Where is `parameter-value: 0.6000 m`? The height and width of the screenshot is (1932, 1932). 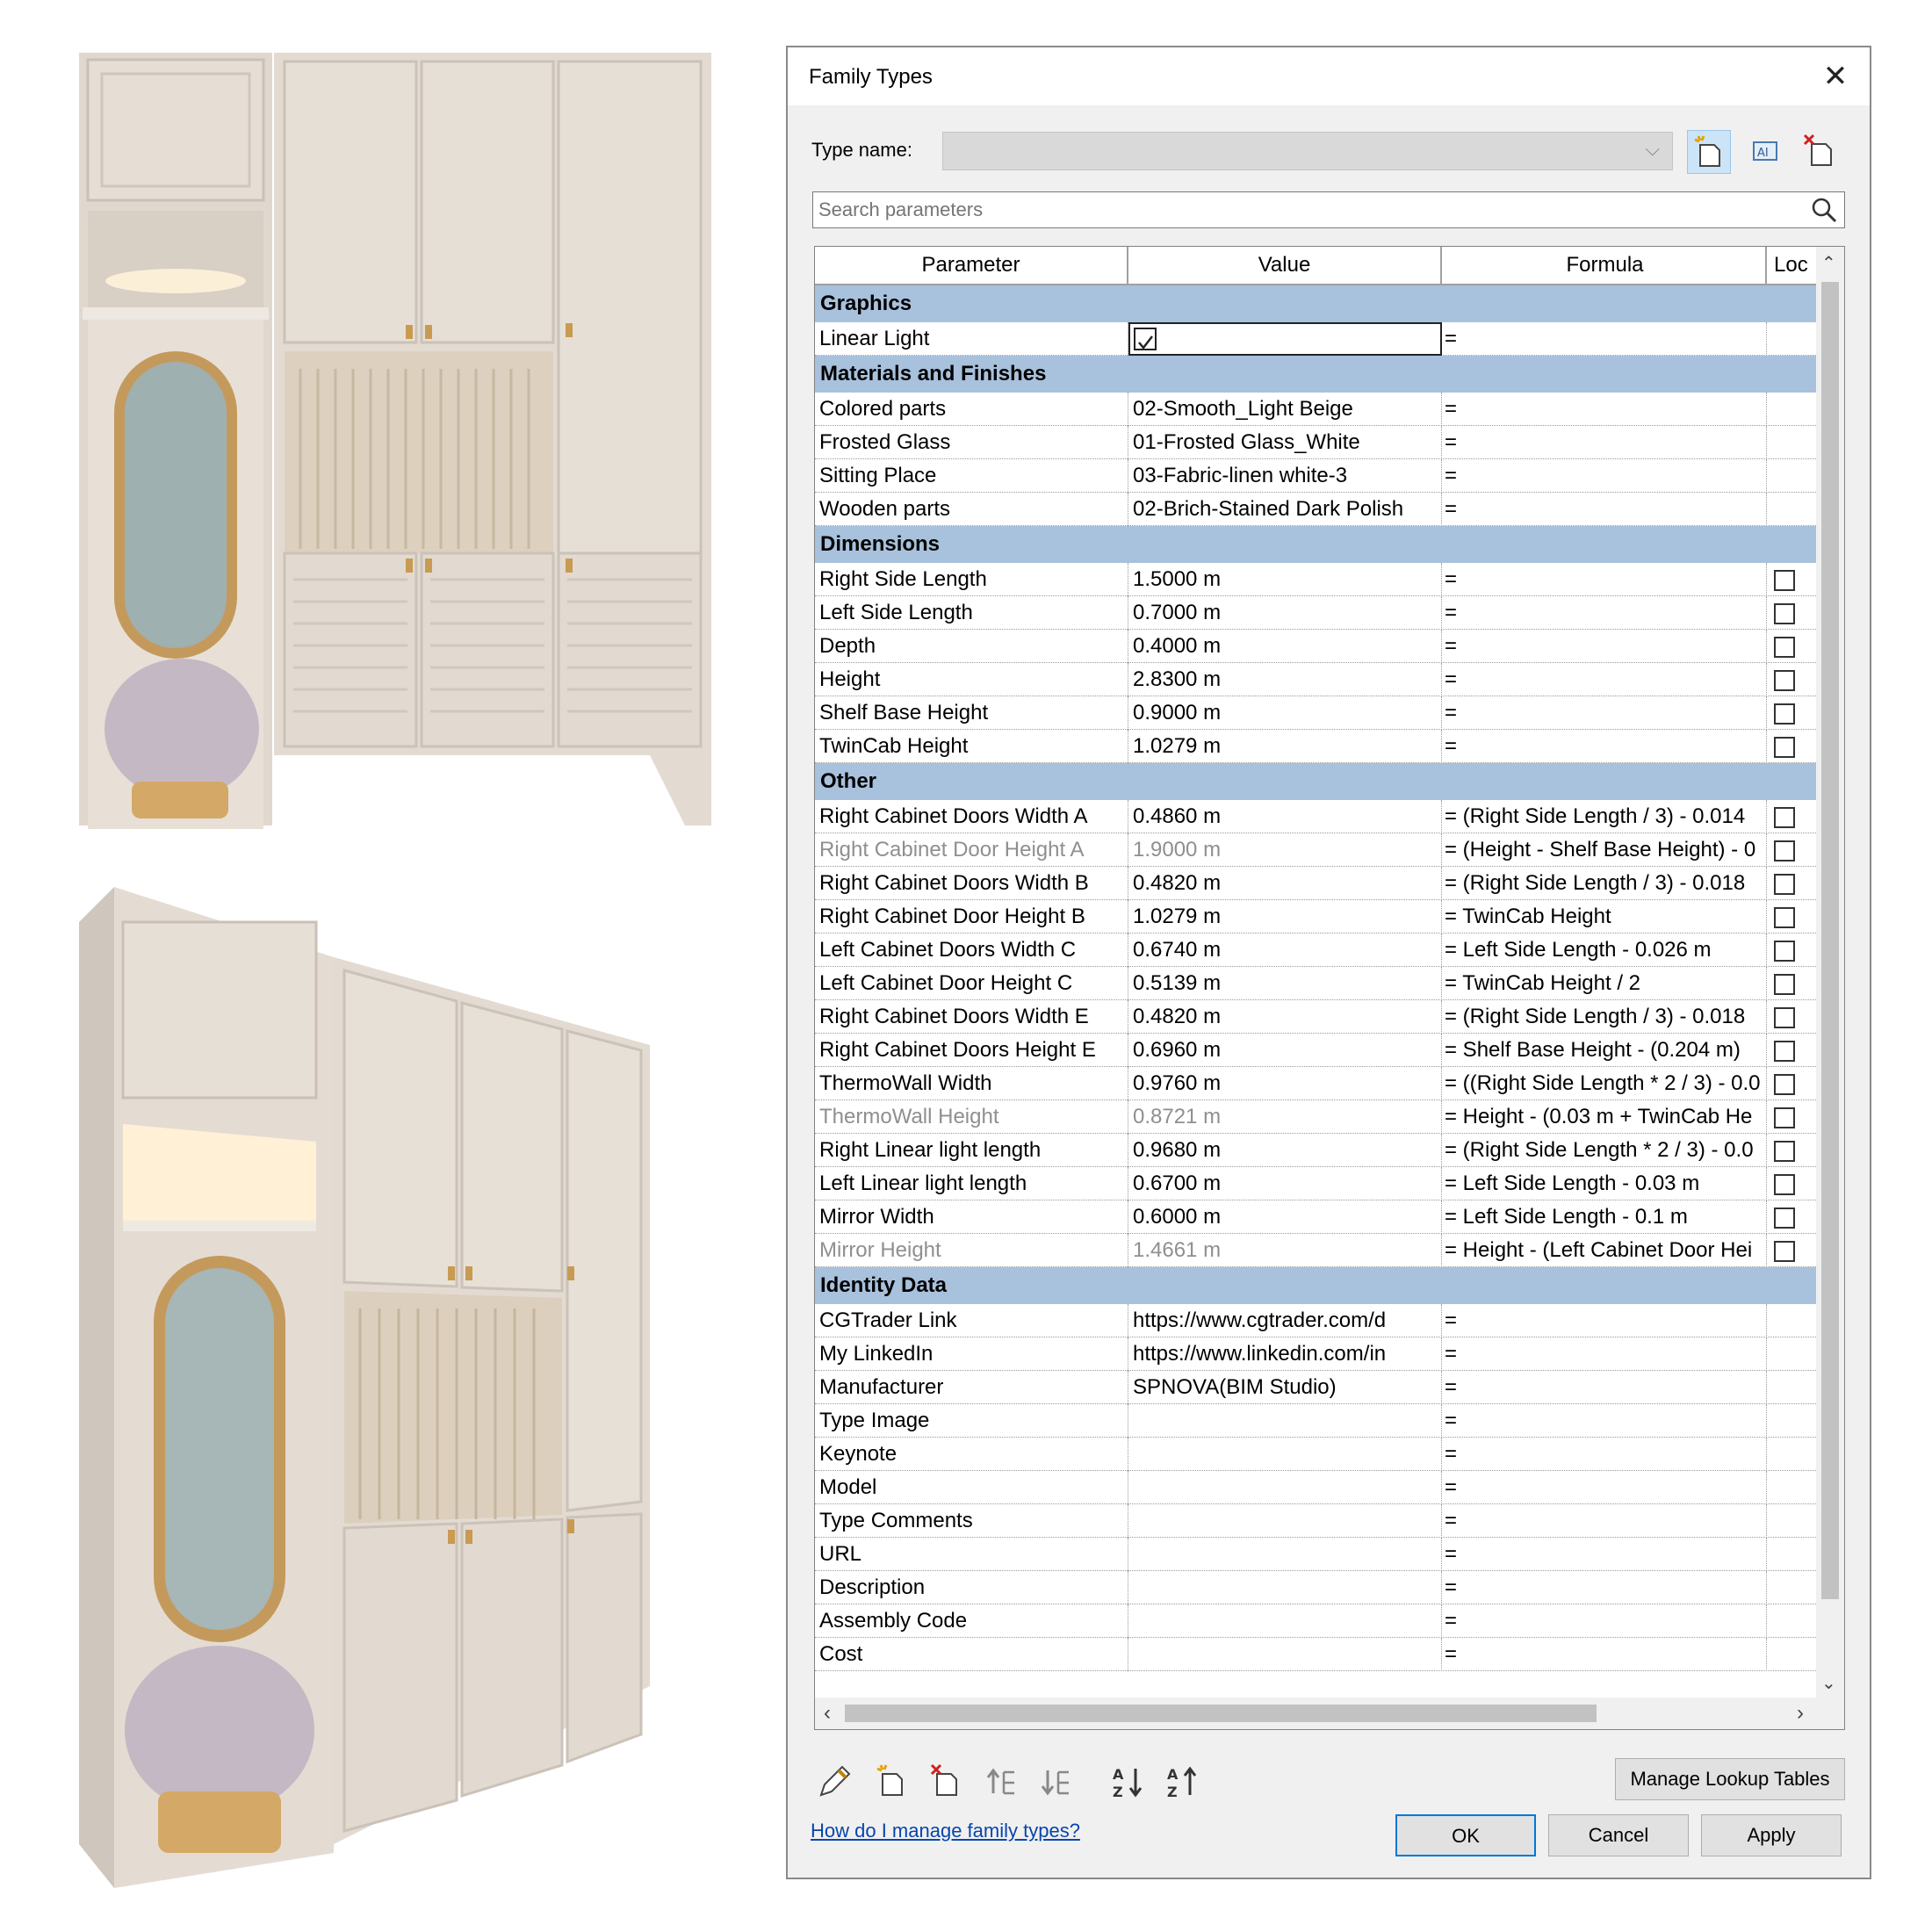
parameter-value: 0.6000 m is located at coordinates (1285, 1217).